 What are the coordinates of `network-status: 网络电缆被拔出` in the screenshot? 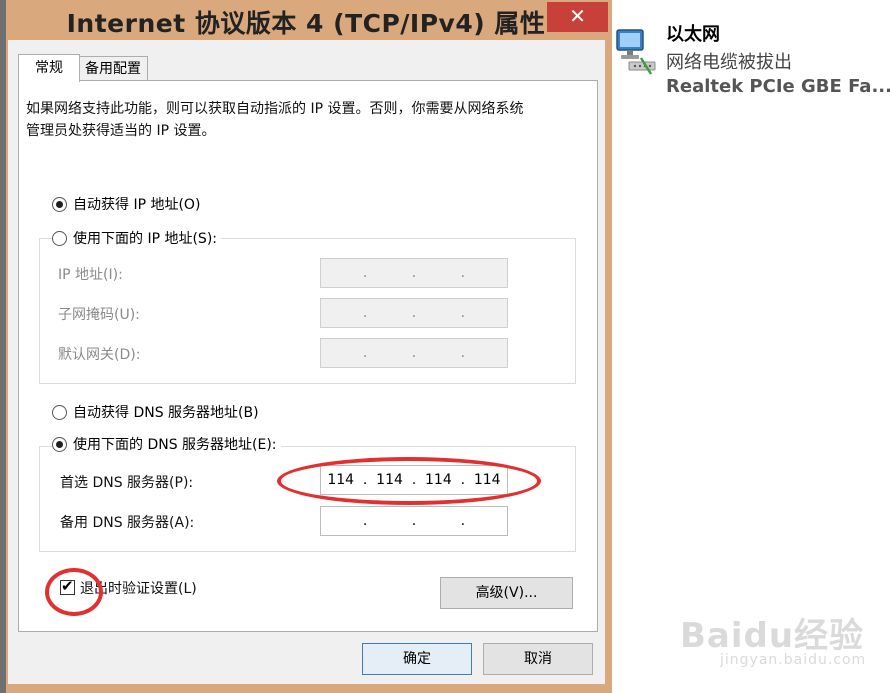 It's located at (729, 62).